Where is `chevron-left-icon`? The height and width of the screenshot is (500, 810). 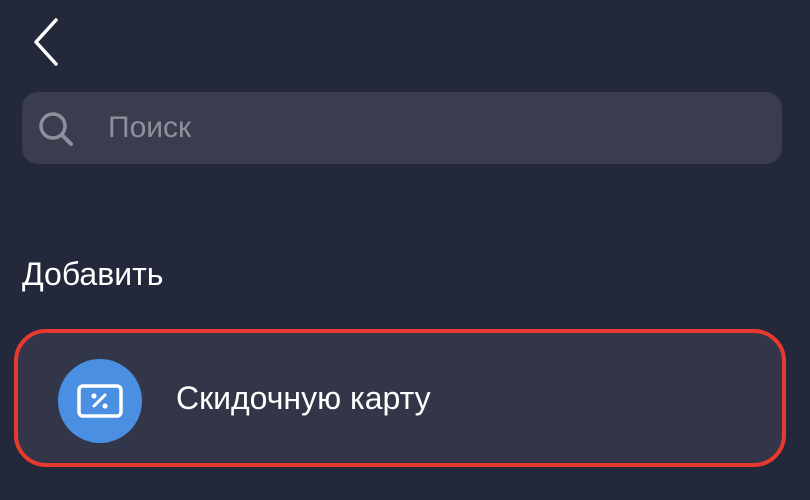
chevron-left-icon is located at coordinates (46, 42).